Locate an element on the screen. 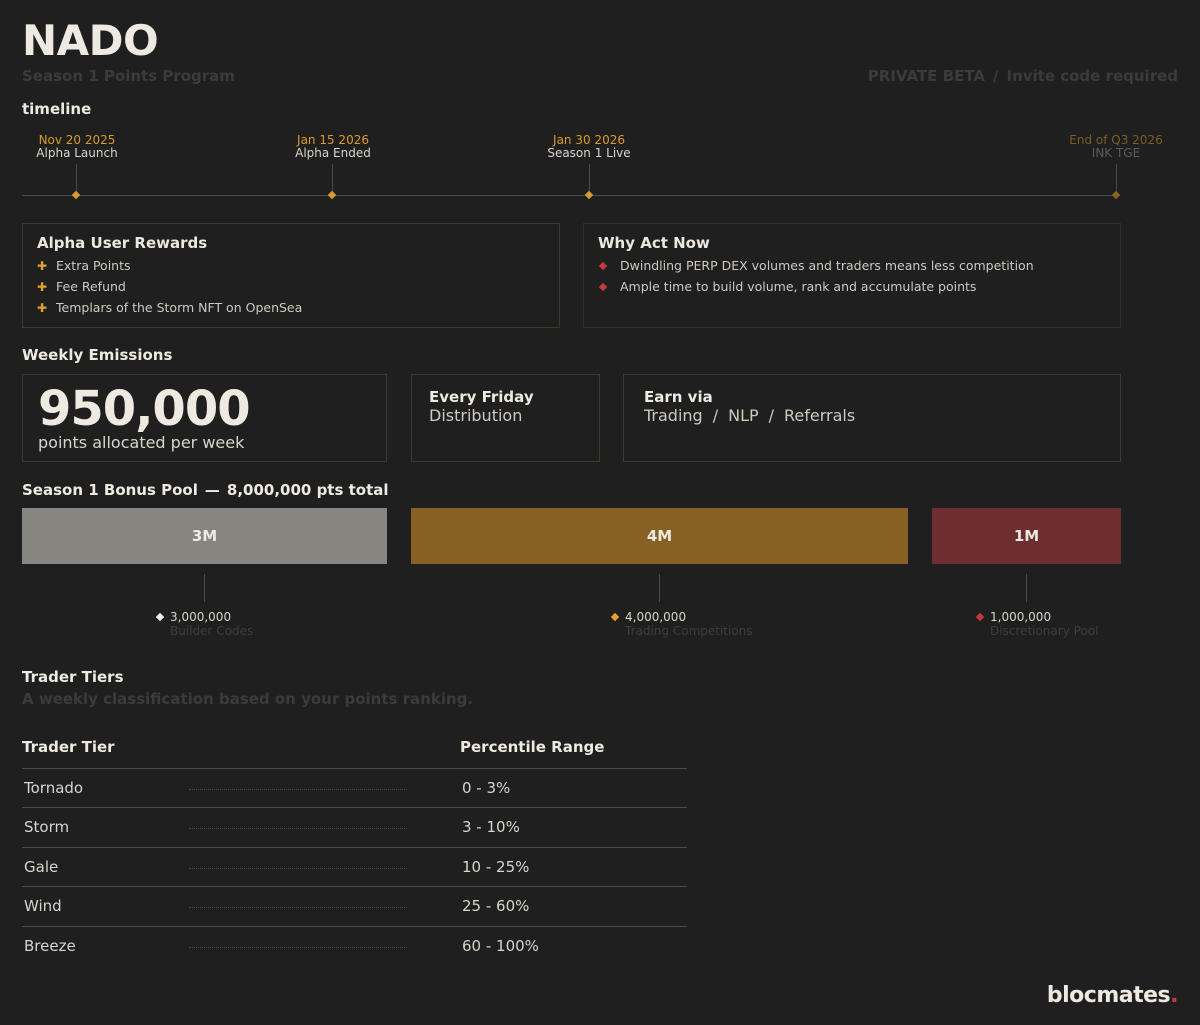 The image size is (1200, 1025). list-item-text: Extra Points is located at coordinates (93, 265).